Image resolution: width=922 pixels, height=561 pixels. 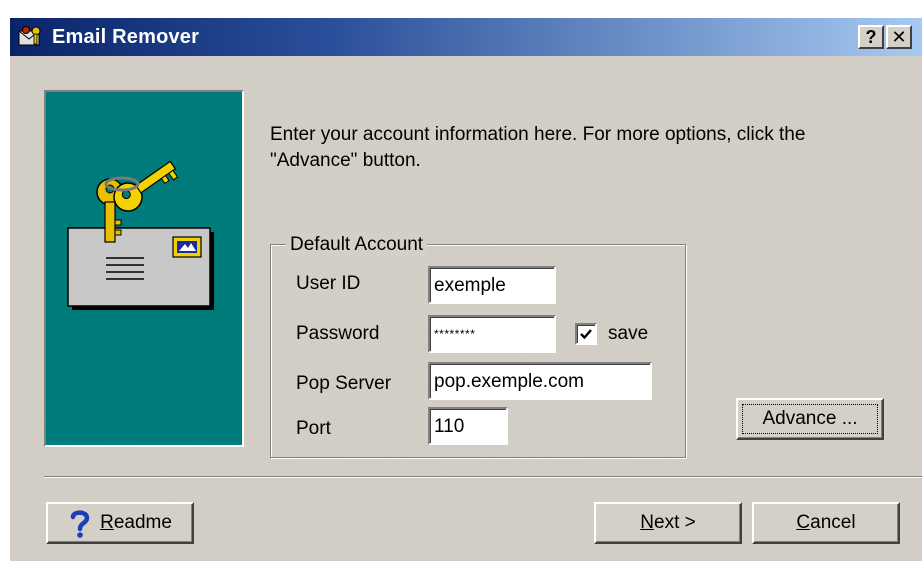 I want to click on save-password-checkbox, so click(x=586, y=334).